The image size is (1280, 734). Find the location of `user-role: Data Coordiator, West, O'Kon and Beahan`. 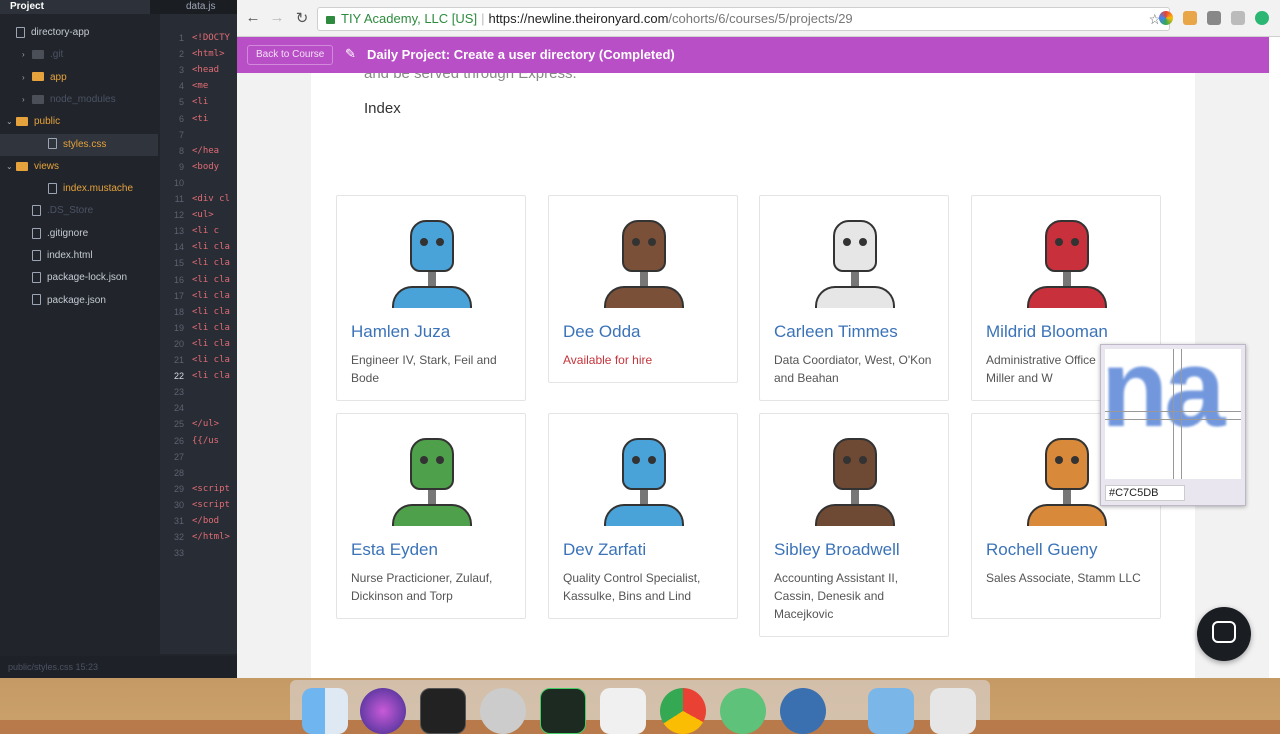

user-role: Data Coordiator, West, O'Kon and Beahan is located at coordinates (853, 369).